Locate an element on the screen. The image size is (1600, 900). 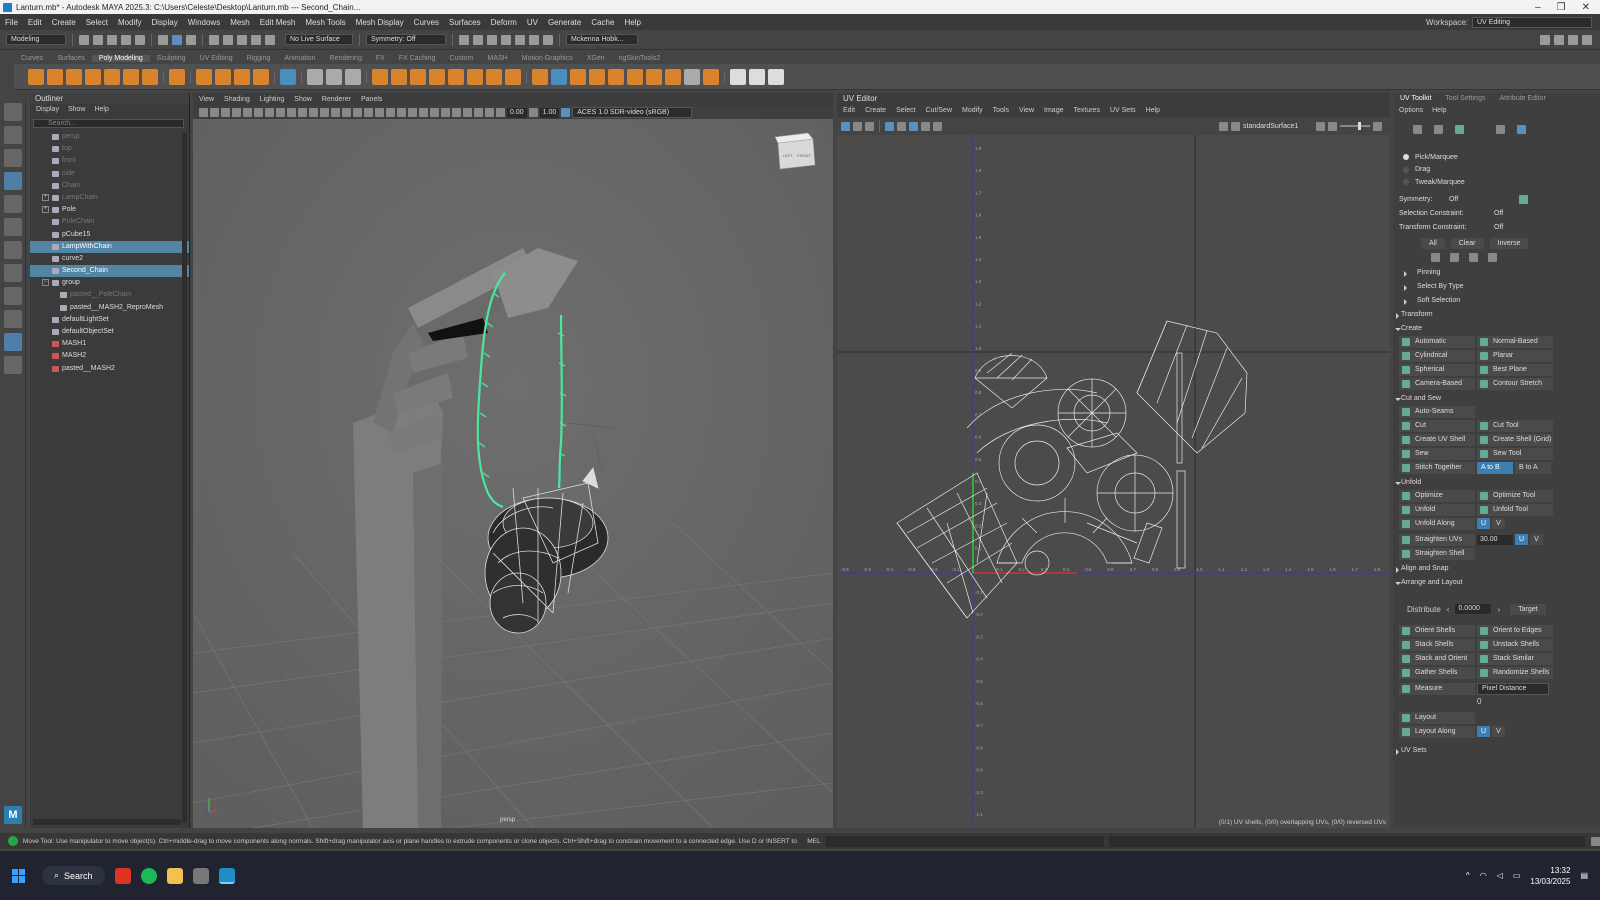
uv-menu-select: Select is located at coordinates (905, 110).